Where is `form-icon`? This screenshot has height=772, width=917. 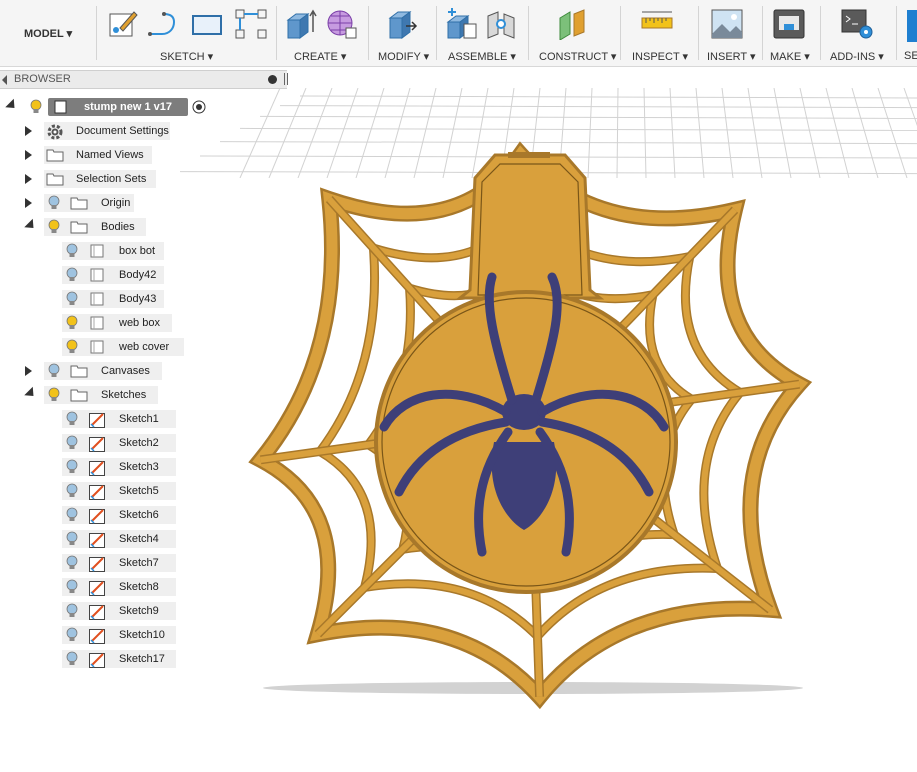
form-icon is located at coordinates (341, 24).